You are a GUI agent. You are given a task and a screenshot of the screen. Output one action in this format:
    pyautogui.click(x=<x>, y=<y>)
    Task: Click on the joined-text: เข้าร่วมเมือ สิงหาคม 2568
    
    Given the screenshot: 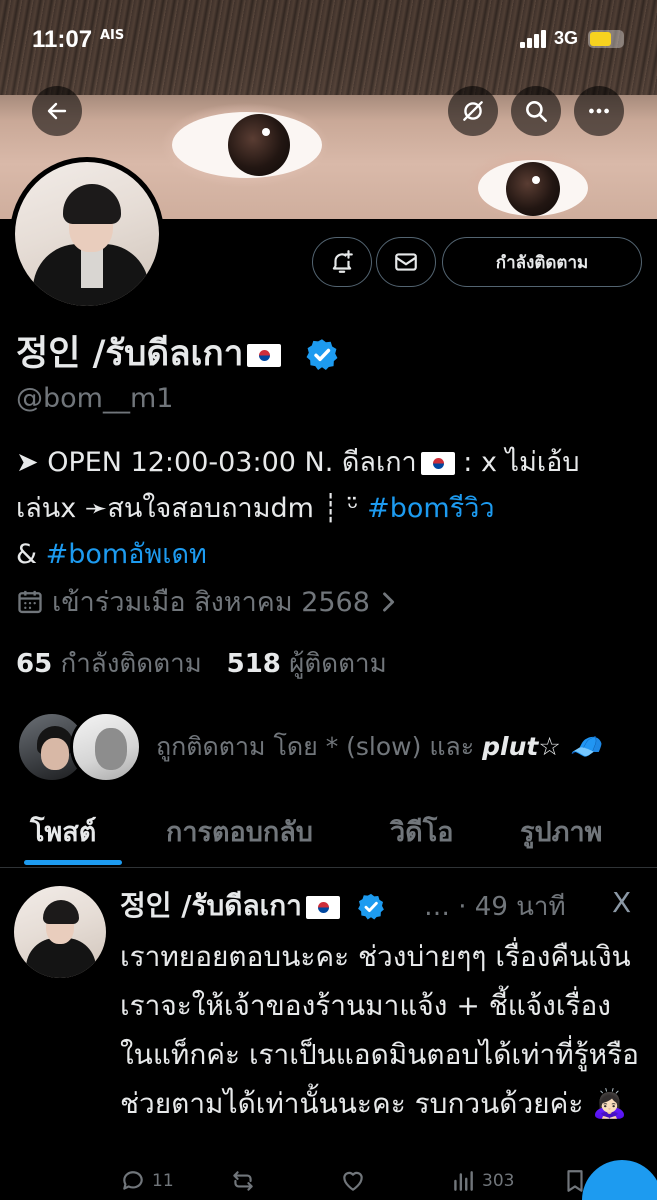 What is the action you would take?
    pyautogui.click(x=211, y=602)
    